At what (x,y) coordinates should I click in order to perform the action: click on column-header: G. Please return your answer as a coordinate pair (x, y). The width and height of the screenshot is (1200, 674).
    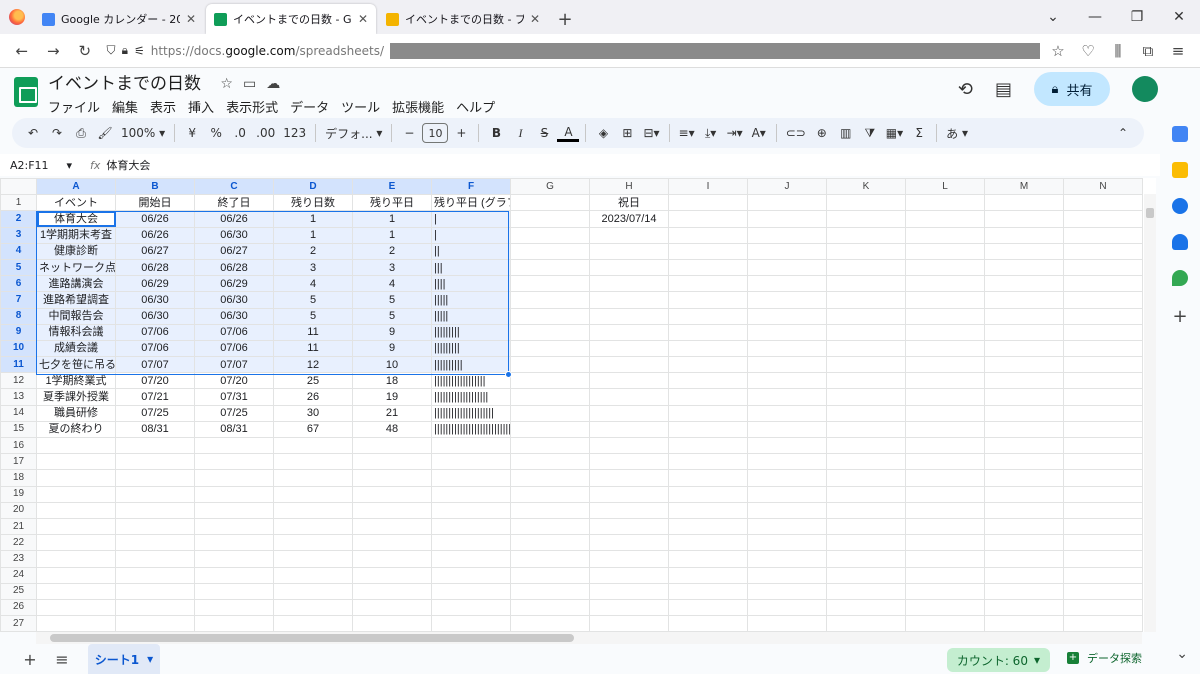
    Looking at the image, I should click on (550, 187).